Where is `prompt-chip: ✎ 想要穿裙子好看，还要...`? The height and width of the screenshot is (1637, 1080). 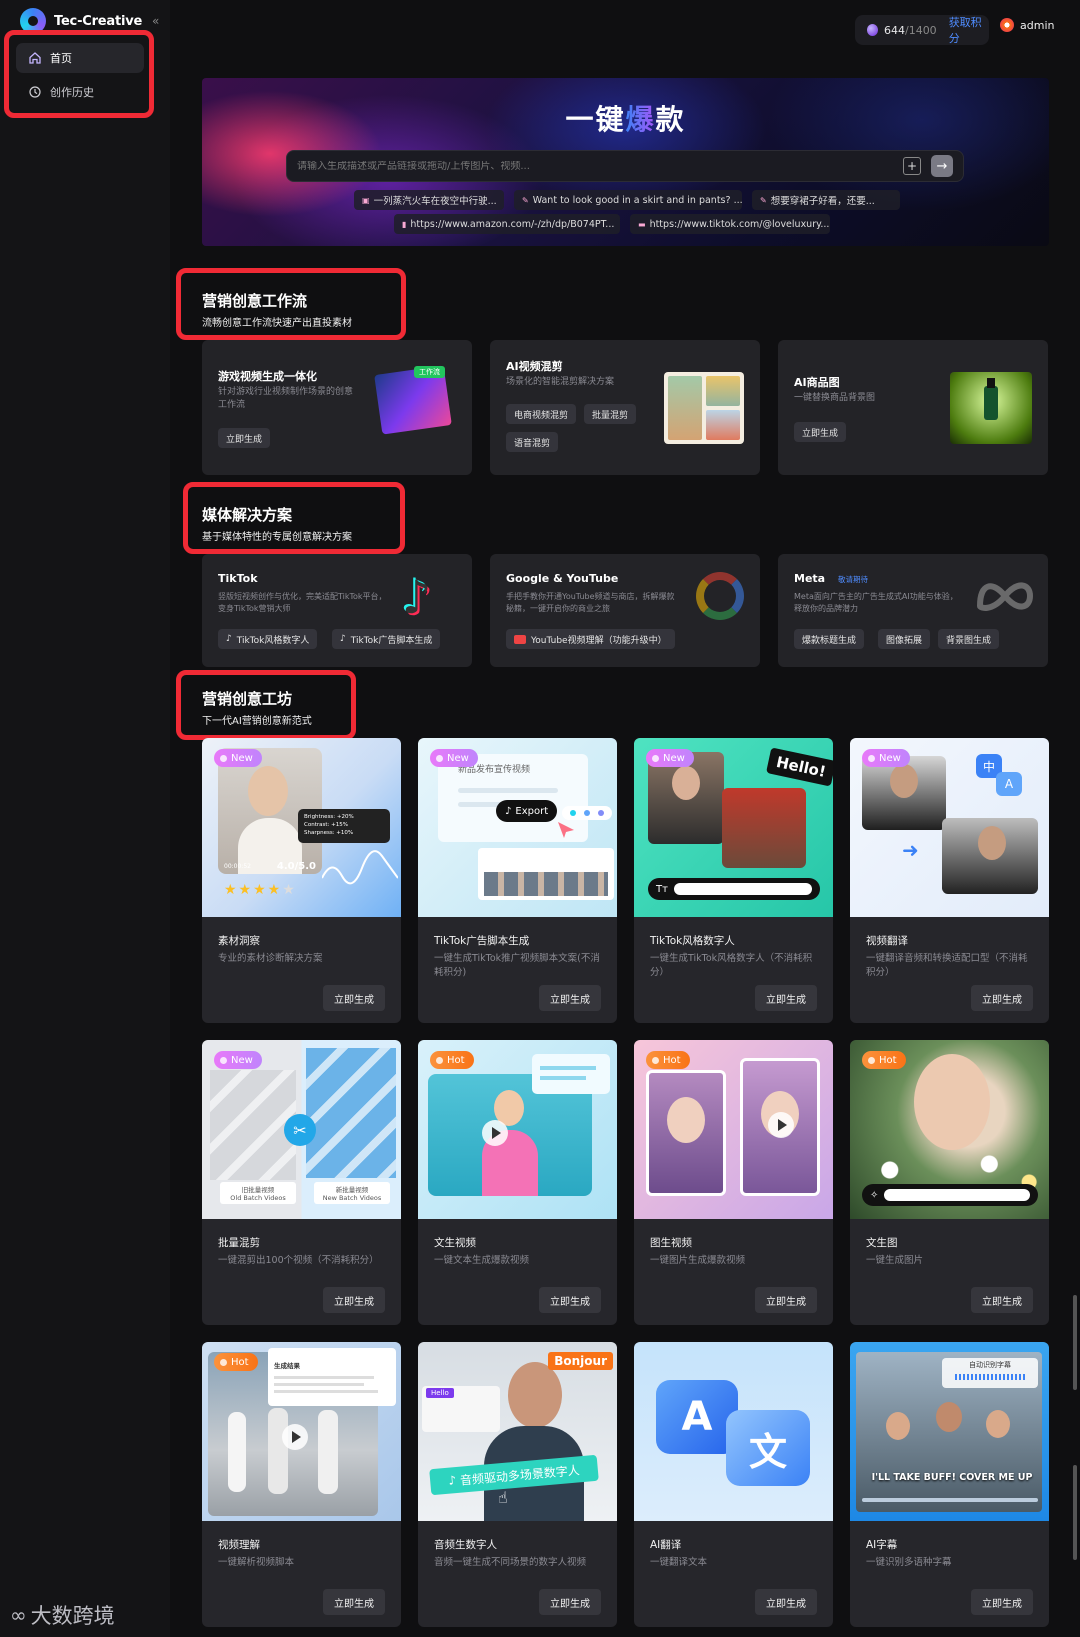
prompt-chip: ✎ 想要穿裙子好看，还要... is located at coordinates (826, 200).